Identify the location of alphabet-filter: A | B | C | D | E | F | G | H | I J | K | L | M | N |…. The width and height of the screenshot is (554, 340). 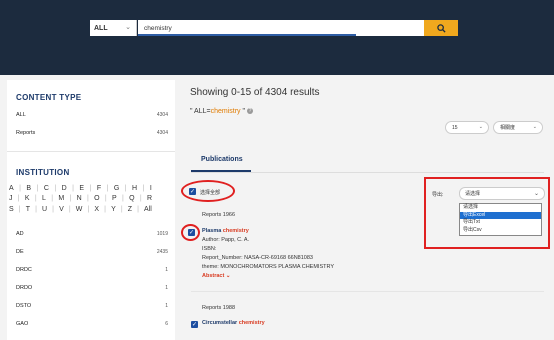
(85, 199).